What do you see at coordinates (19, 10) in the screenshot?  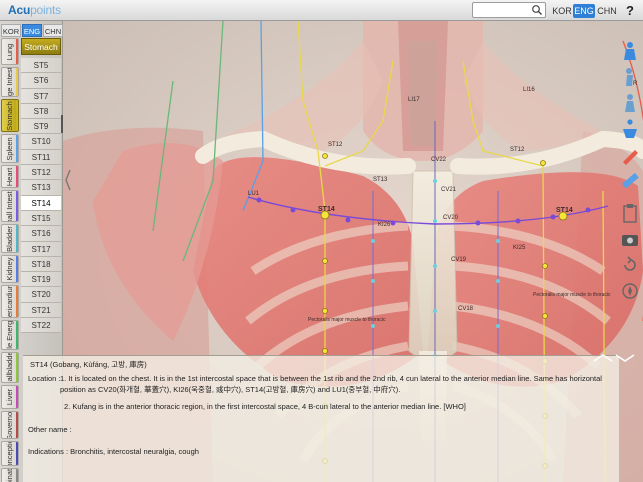 I see `logo-main: Acu` at bounding box center [19, 10].